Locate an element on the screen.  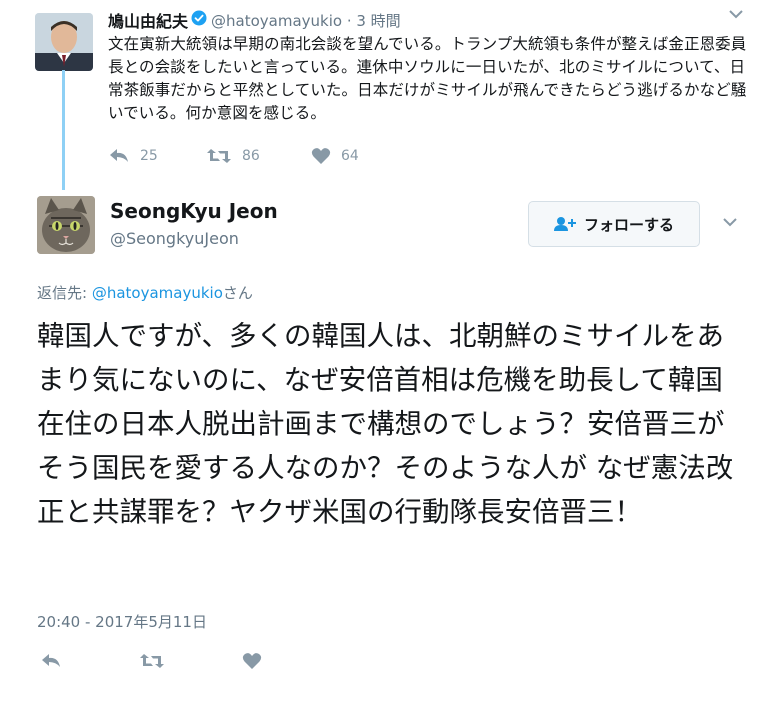
main-like-action is located at coordinates (252, 661).